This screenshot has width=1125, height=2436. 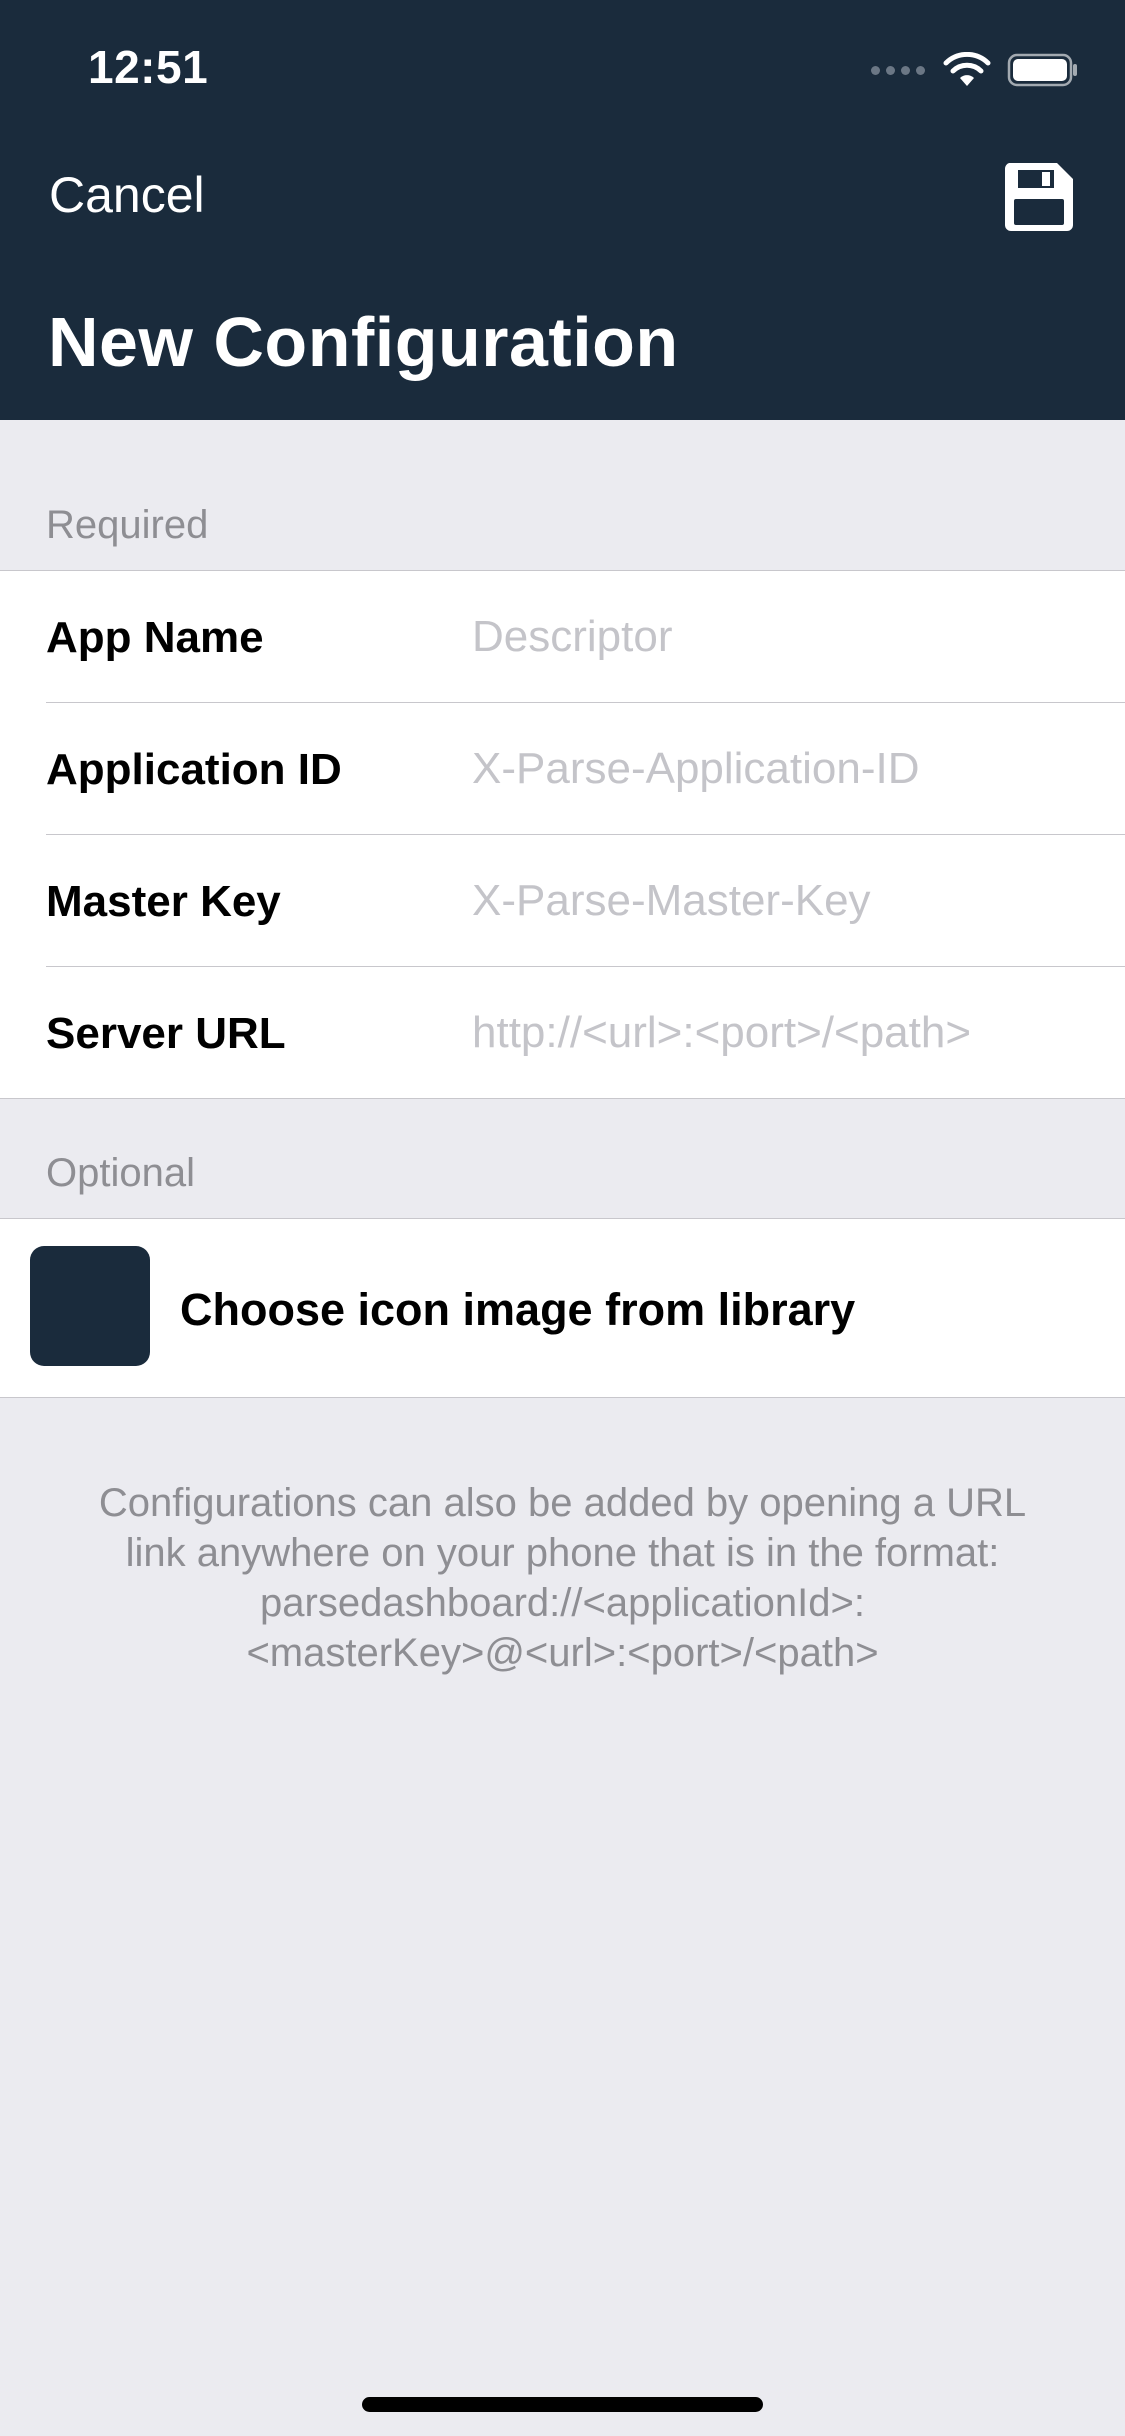 I want to click on app-icon-swatch, so click(x=90, y=1306).